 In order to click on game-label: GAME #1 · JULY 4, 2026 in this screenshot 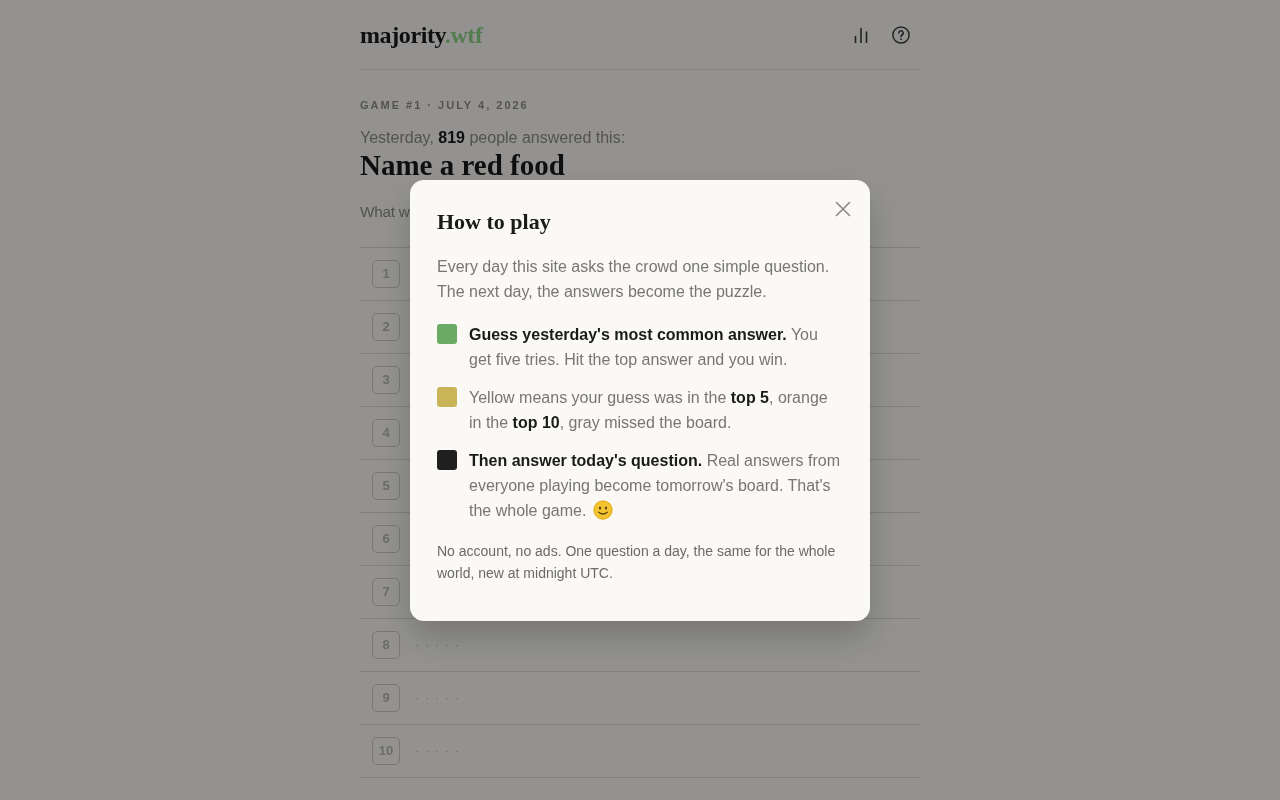, I will do `click(444, 105)`.